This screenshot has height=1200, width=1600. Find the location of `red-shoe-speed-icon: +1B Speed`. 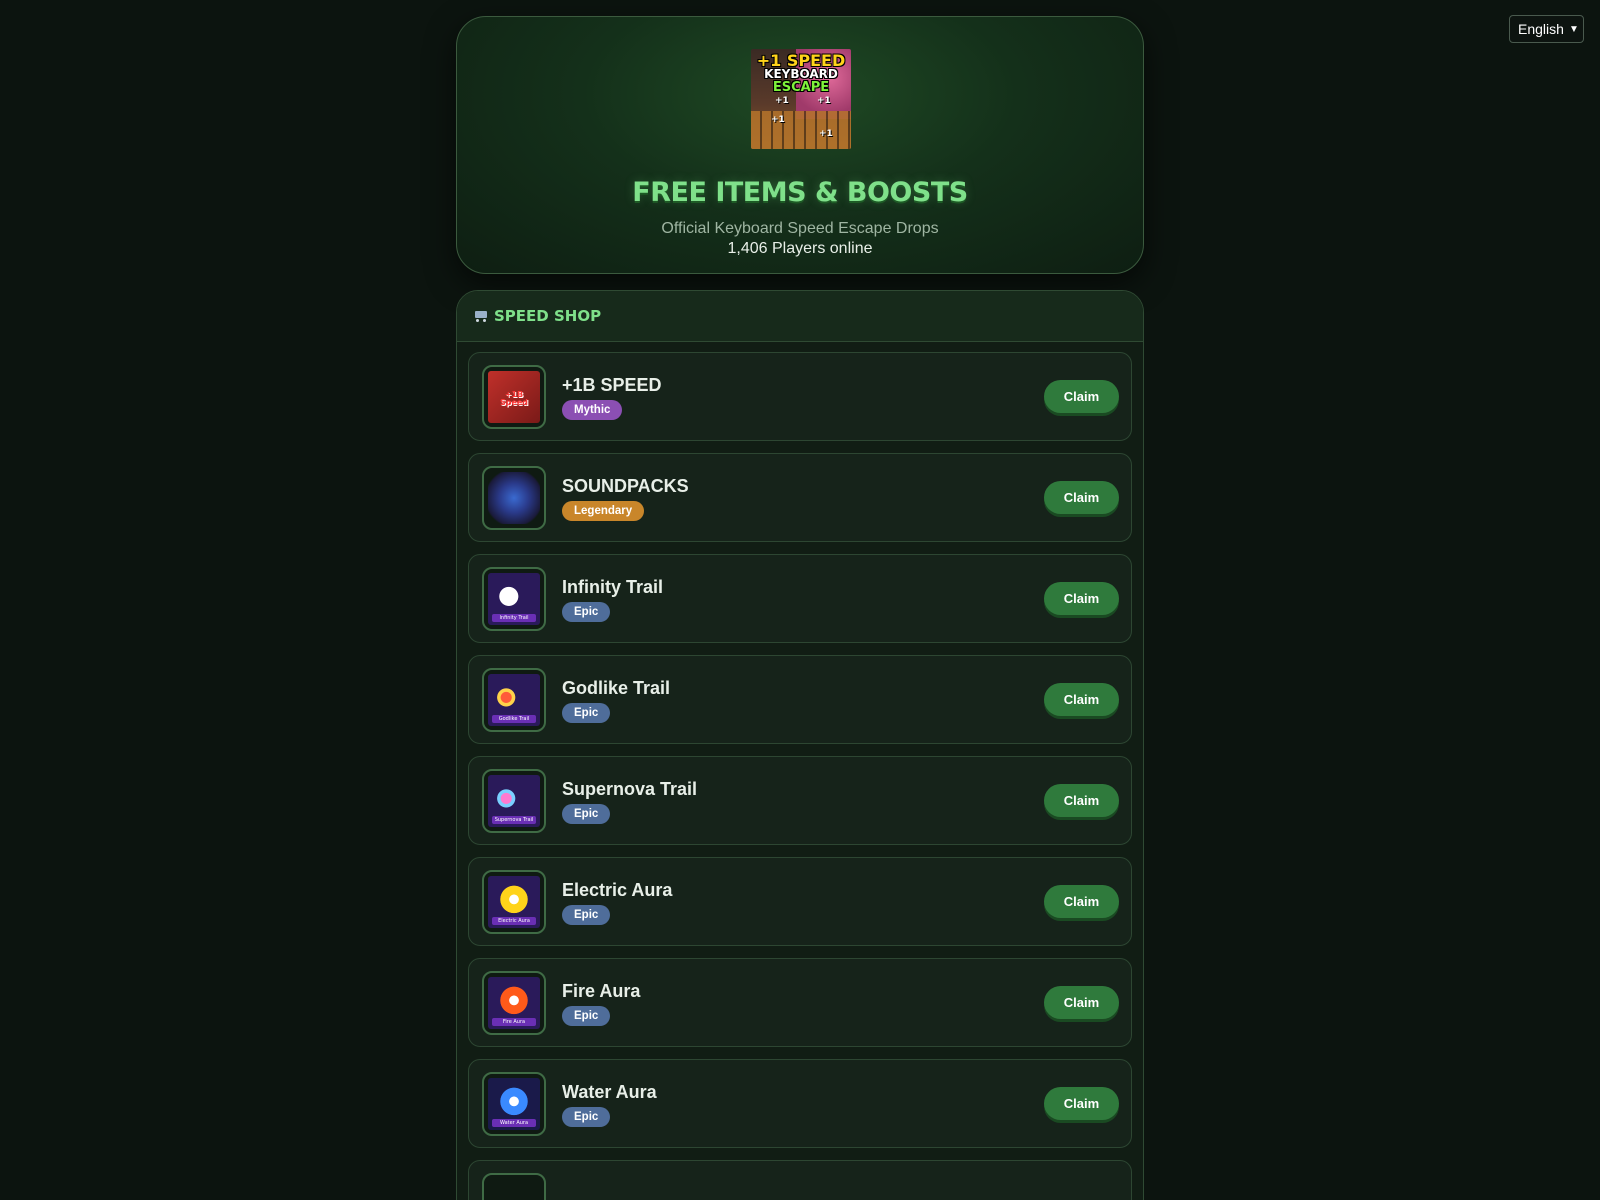

red-shoe-speed-icon: +1B Speed is located at coordinates (514, 397).